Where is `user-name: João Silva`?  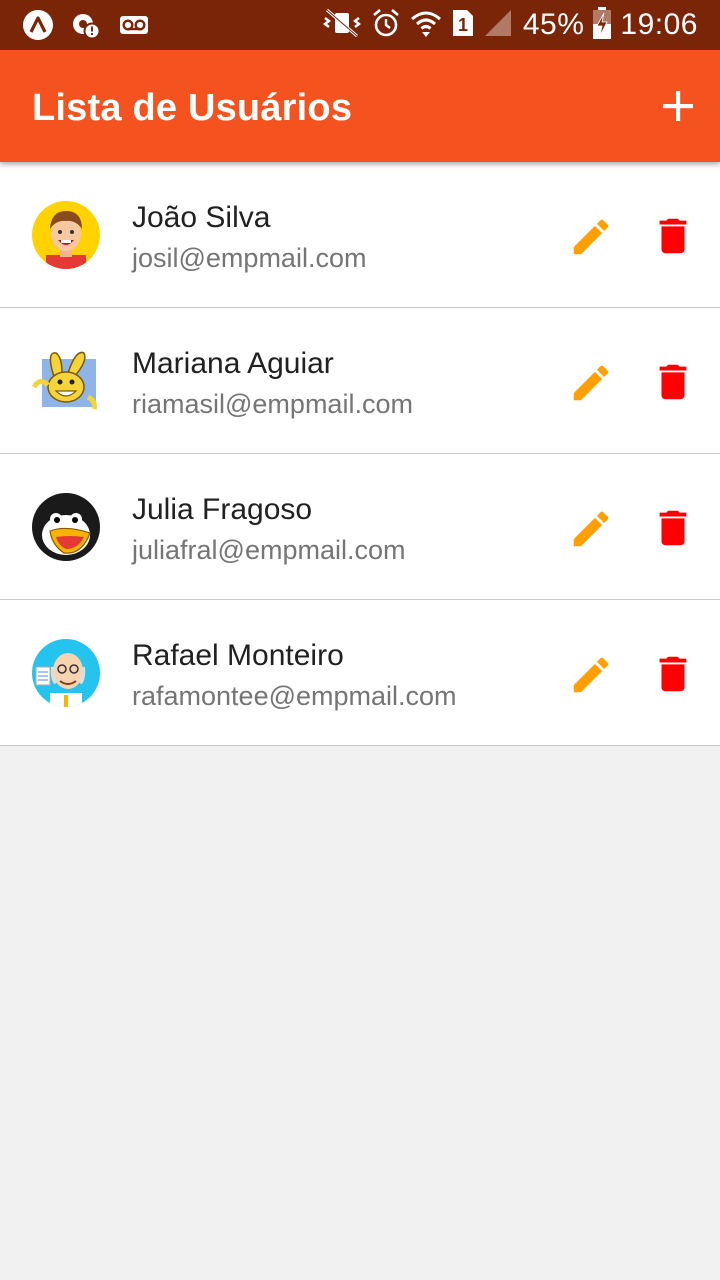 user-name: João Silva is located at coordinates (201, 217).